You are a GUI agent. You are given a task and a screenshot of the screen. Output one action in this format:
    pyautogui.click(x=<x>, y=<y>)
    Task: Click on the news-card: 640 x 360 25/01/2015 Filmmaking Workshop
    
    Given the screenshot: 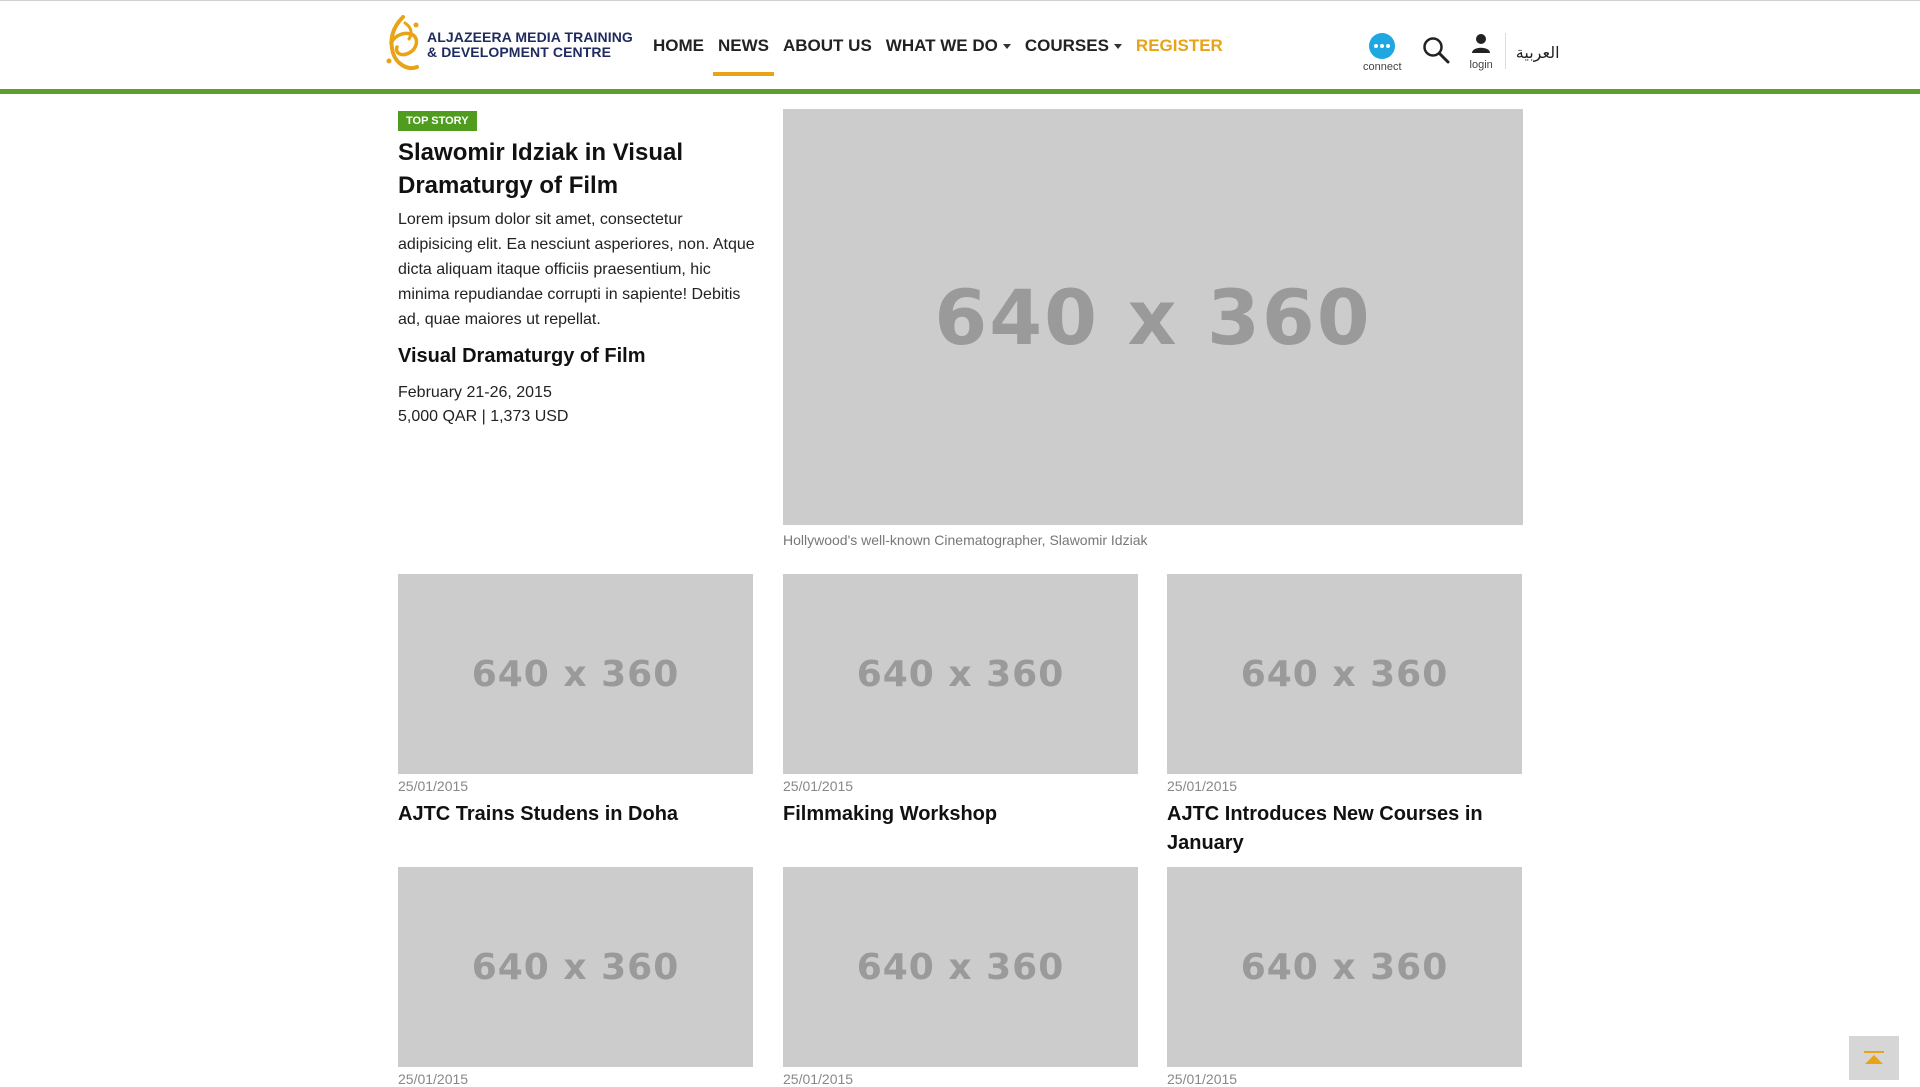 What is the action you would take?
    pyautogui.click(x=960, y=701)
    